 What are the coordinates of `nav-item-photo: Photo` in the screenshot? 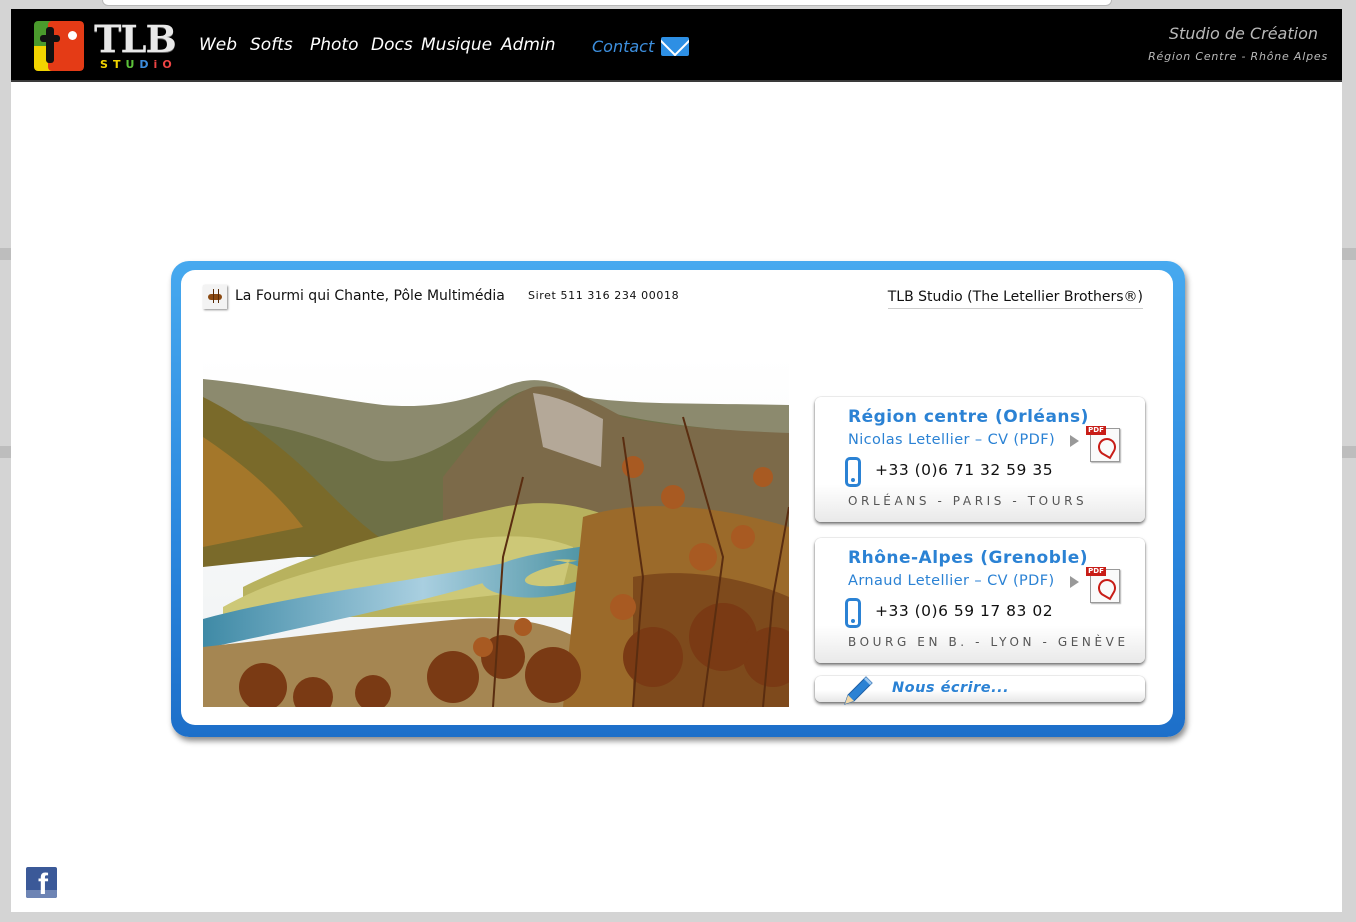 It's located at (334, 45).